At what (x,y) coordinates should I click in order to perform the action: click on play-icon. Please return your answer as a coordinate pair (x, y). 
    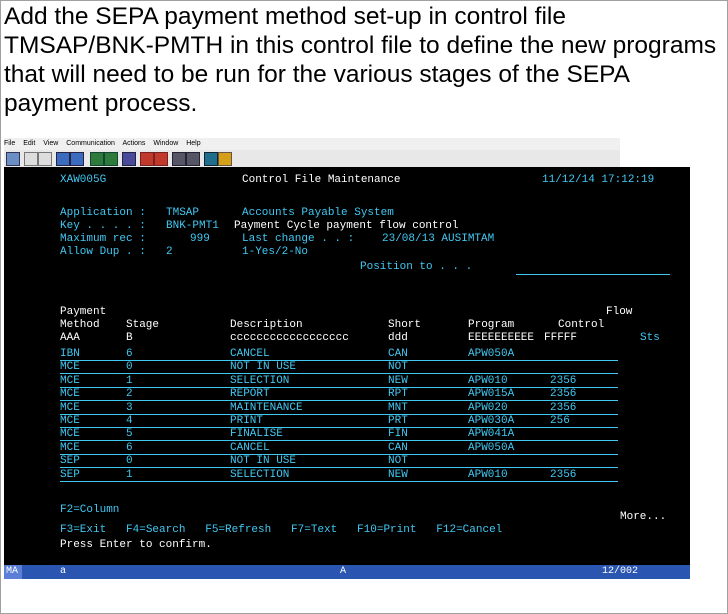
    Looking at the image, I should click on (161, 159).